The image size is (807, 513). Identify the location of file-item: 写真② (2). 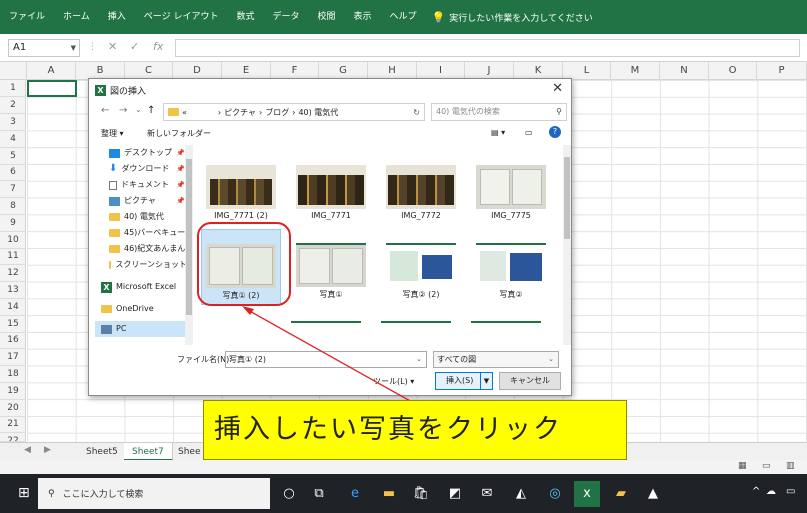
(421, 271).